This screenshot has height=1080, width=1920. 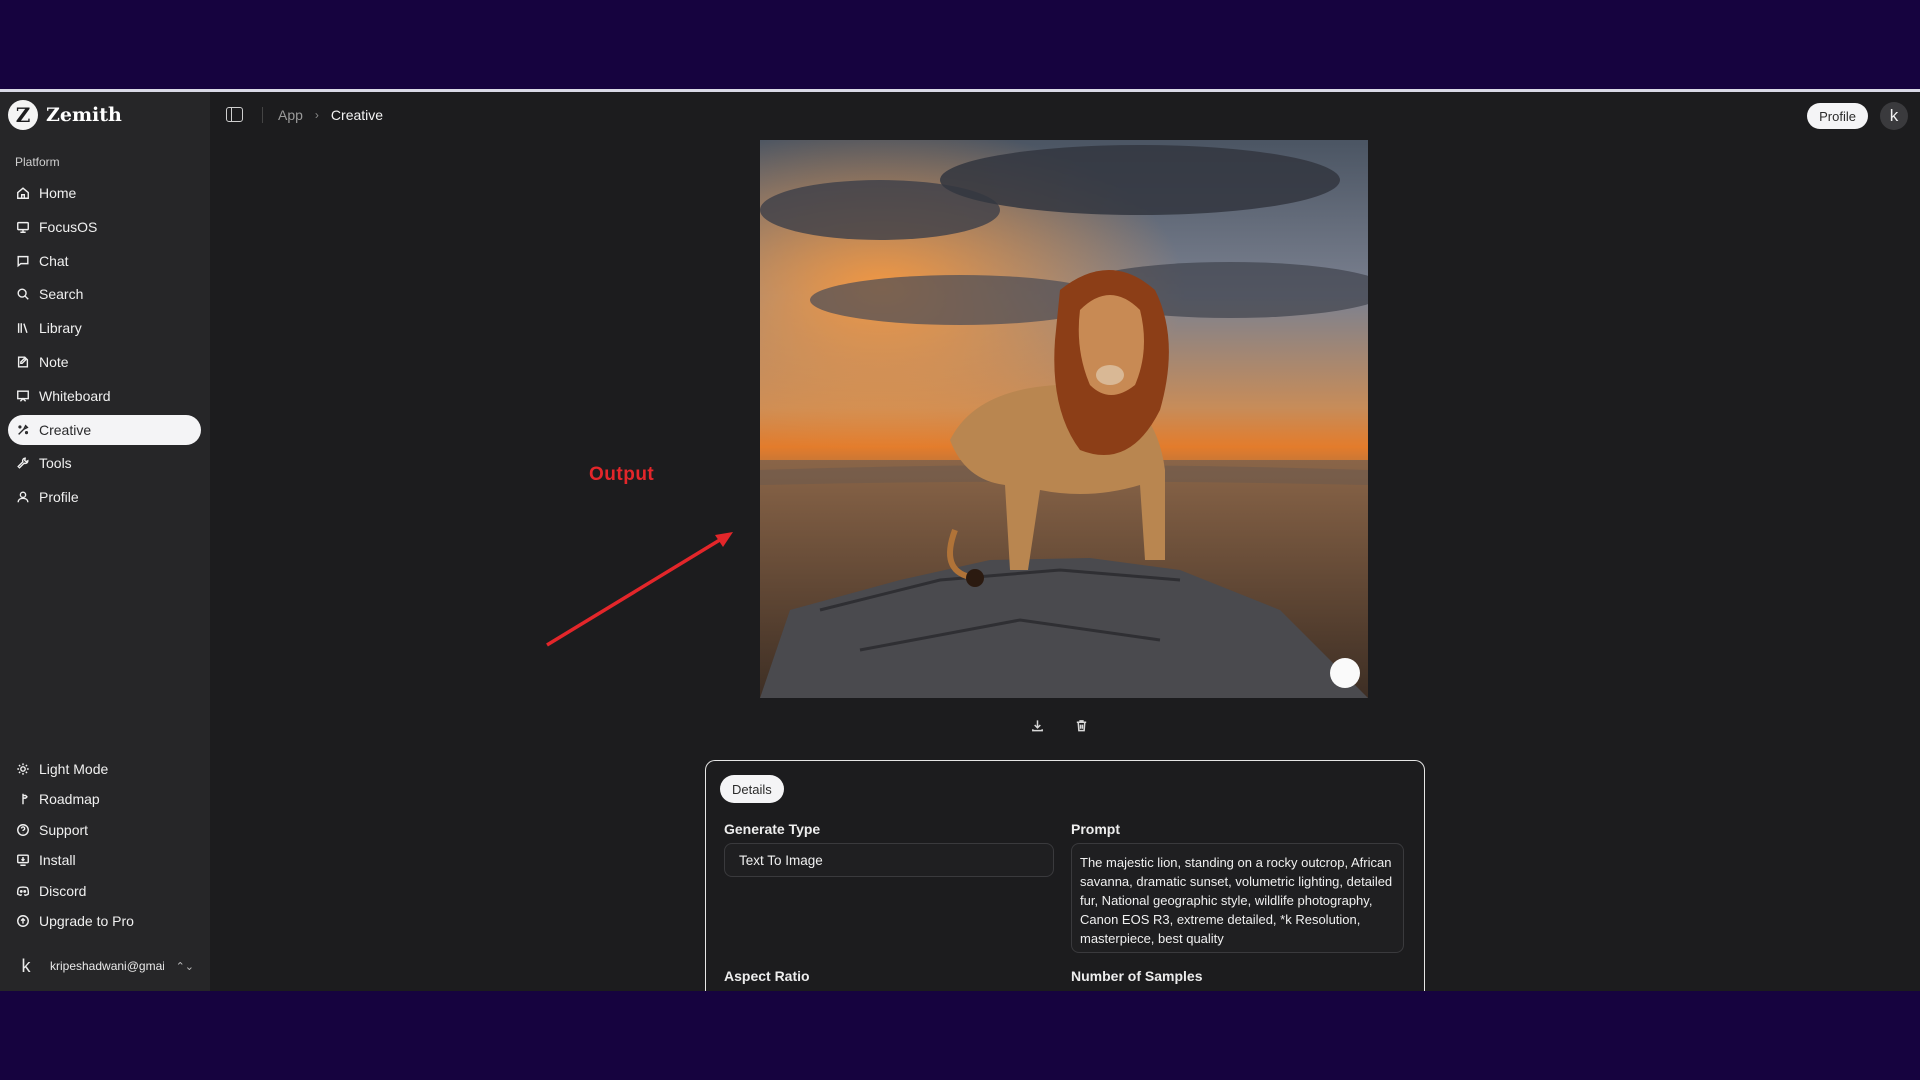 What do you see at coordinates (23, 193) in the screenshot?
I see `home-icon` at bounding box center [23, 193].